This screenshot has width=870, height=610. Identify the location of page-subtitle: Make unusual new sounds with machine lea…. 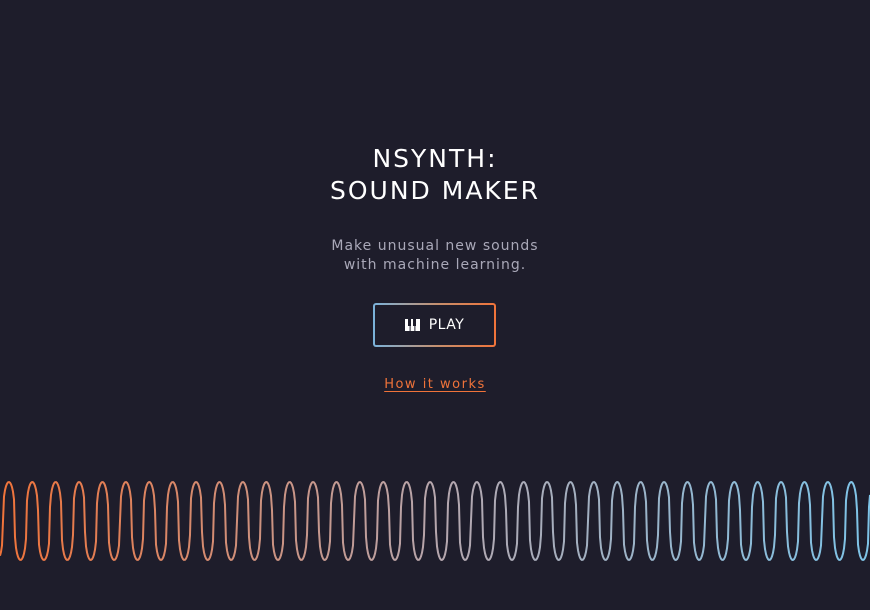
(435, 256).